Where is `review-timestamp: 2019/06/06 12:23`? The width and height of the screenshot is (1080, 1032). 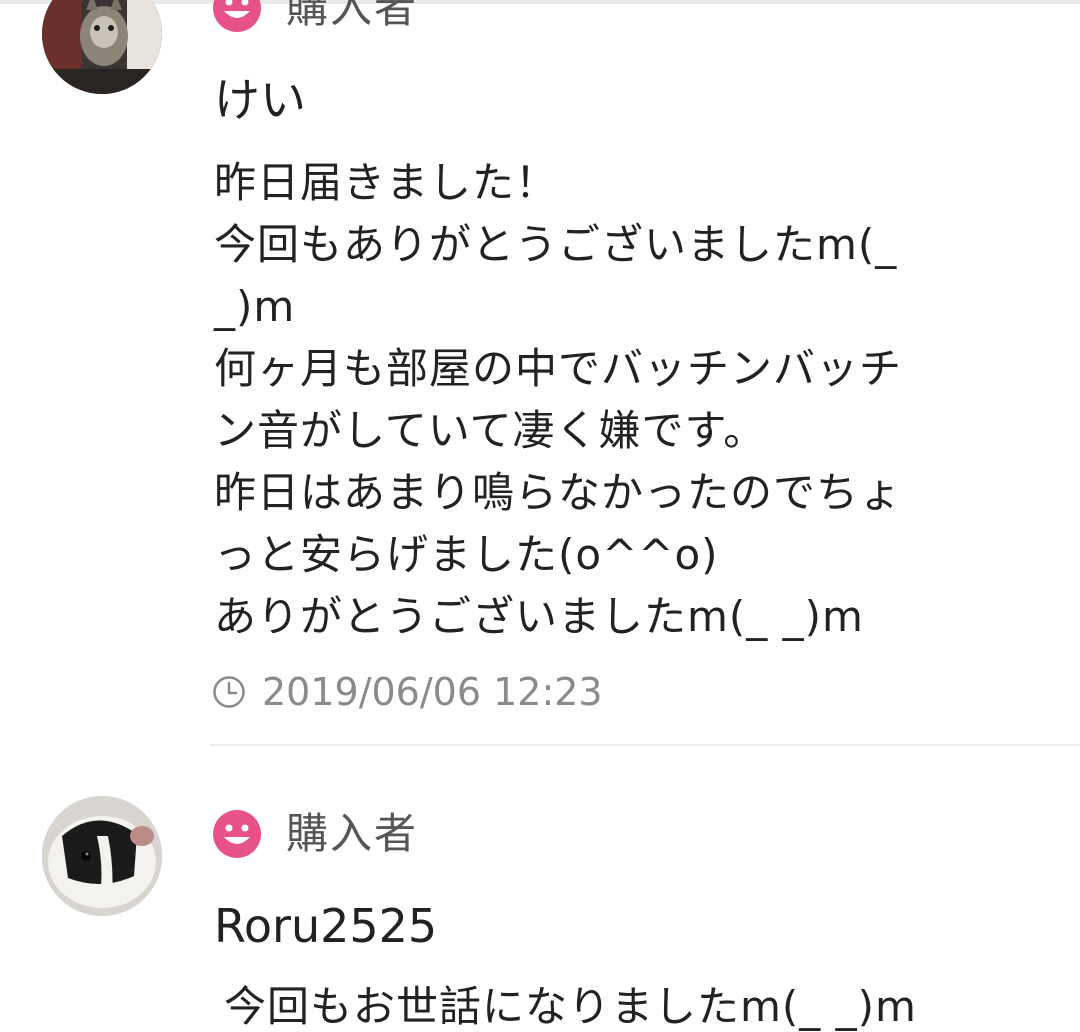
review-timestamp: 2019/06/06 12:23 is located at coordinates (407, 692).